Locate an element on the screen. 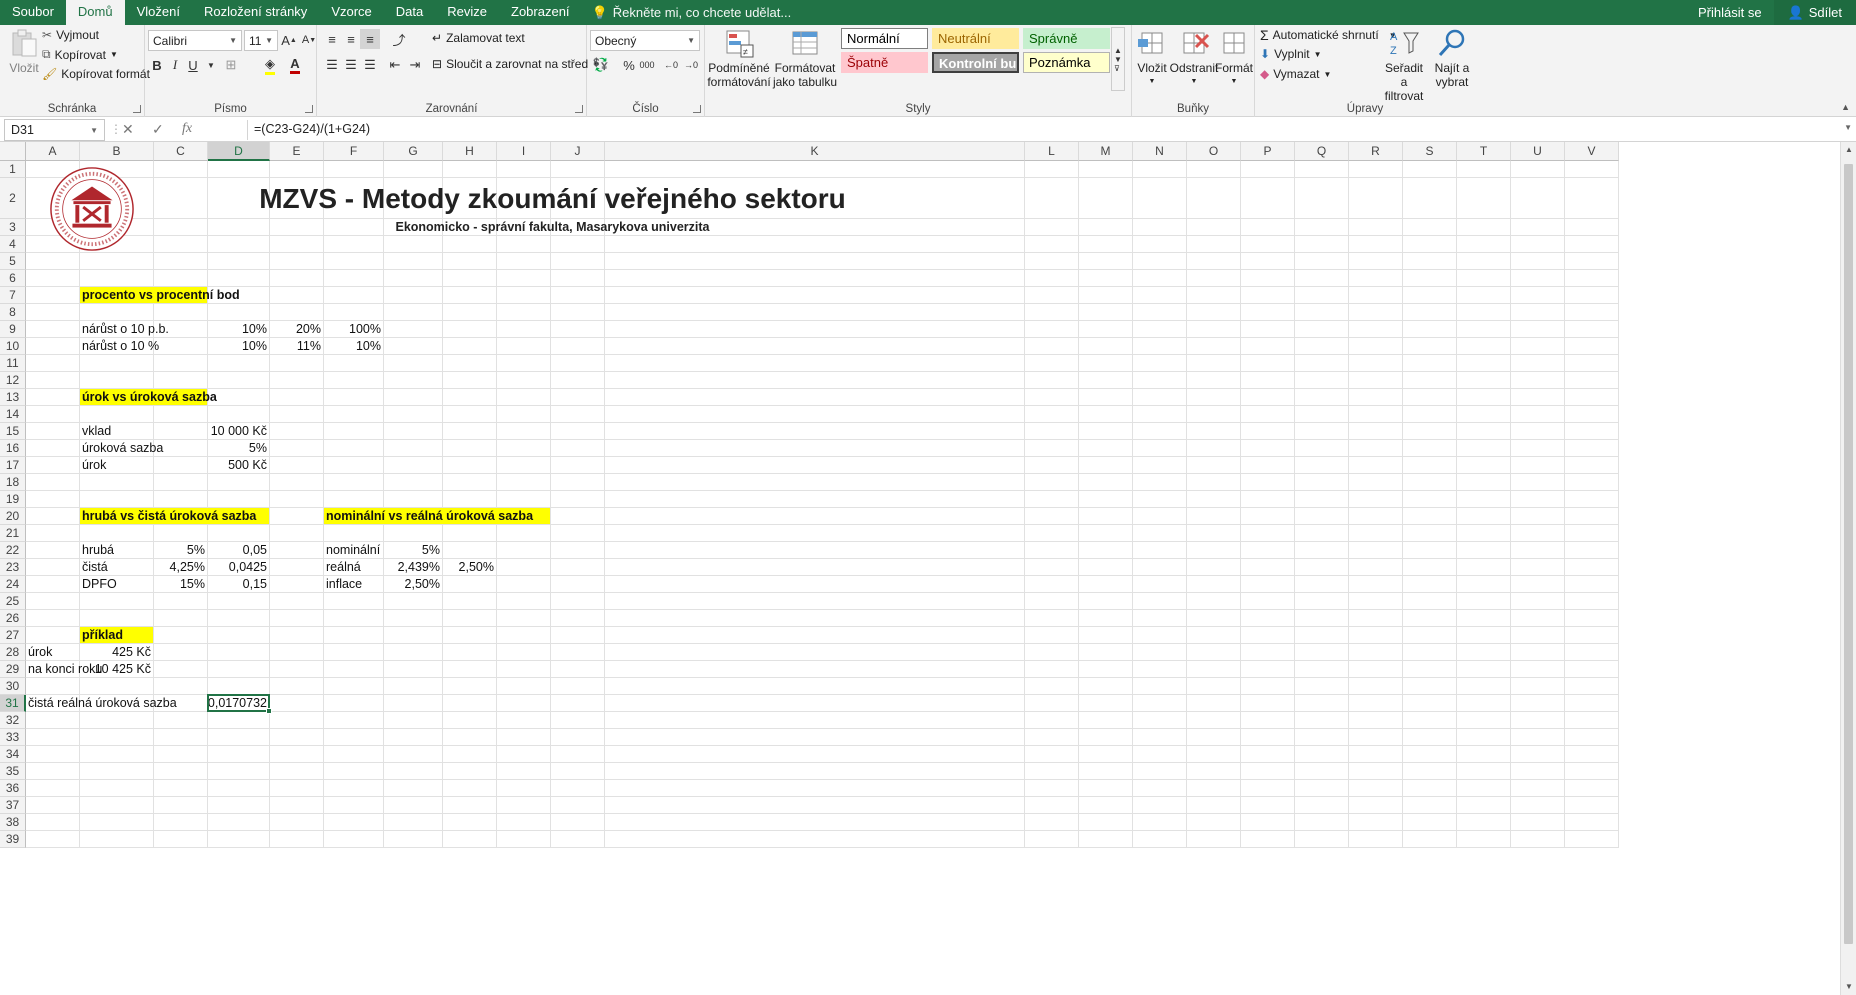 This screenshot has height=995, width=1856. font-name-select: Calibri ▼ is located at coordinates (195, 40).